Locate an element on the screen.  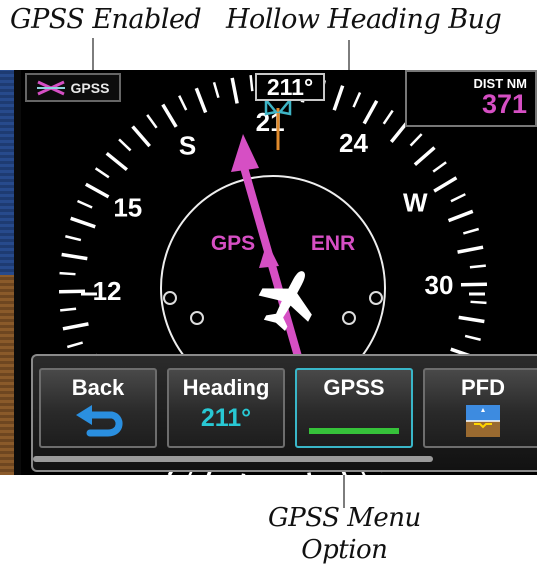
pfd-button: PFD is located at coordinates (480, 408).